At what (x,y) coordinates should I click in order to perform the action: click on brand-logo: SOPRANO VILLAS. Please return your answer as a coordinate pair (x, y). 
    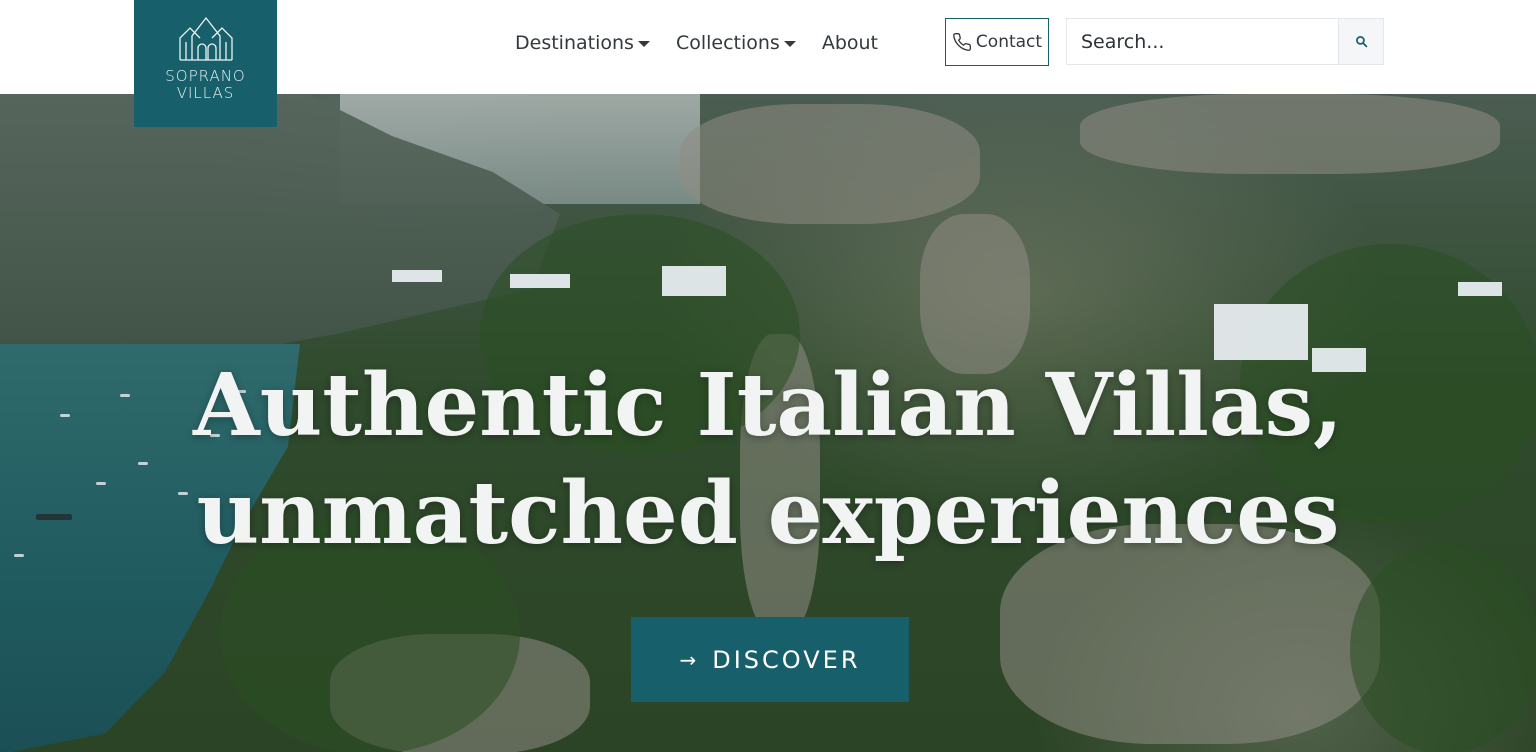
    Looking at the image, I should click on (205, 63).